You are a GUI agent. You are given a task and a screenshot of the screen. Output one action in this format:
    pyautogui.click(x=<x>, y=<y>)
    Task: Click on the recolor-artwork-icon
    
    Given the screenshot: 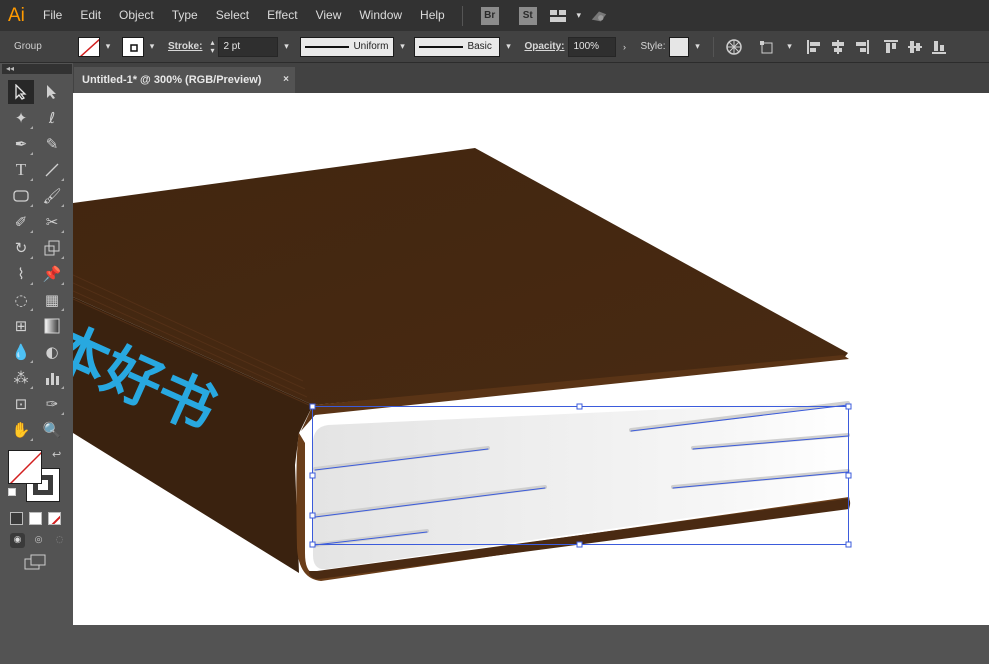 What is the action you would take?
    pyautogui.click(x=734, y=47)
    